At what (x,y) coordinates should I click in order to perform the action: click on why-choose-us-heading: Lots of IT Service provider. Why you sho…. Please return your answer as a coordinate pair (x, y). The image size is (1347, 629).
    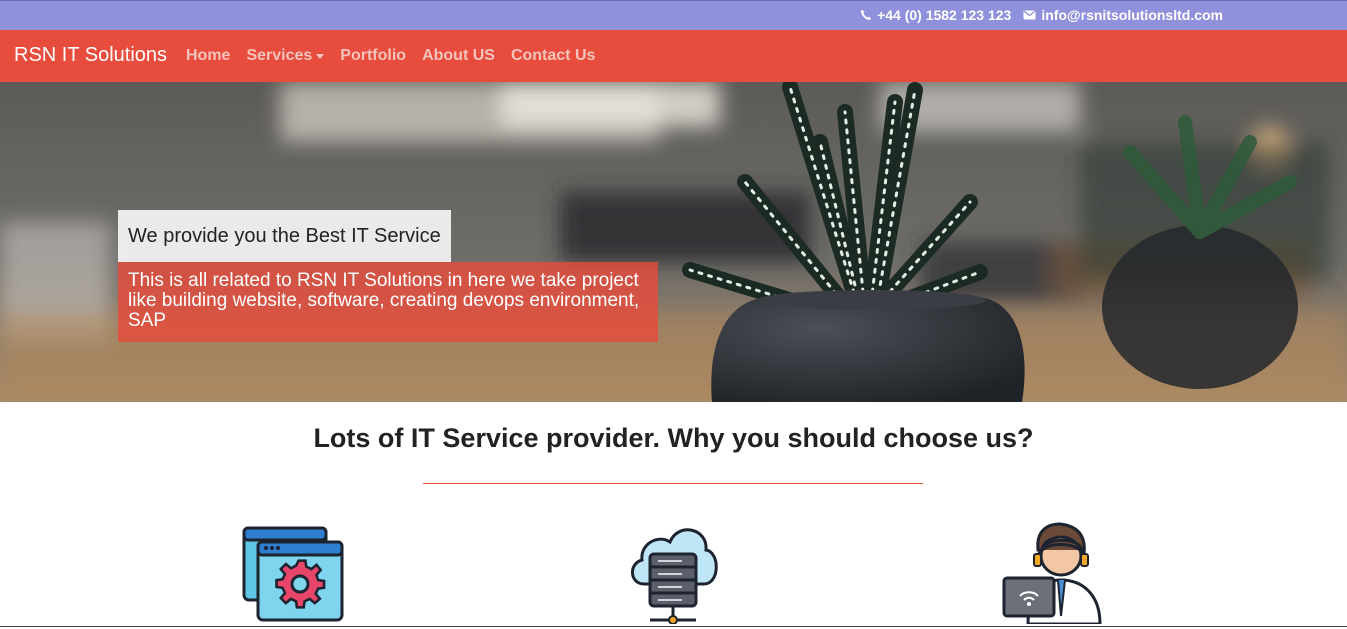
    Looking at the image, I should click on (673, 438).